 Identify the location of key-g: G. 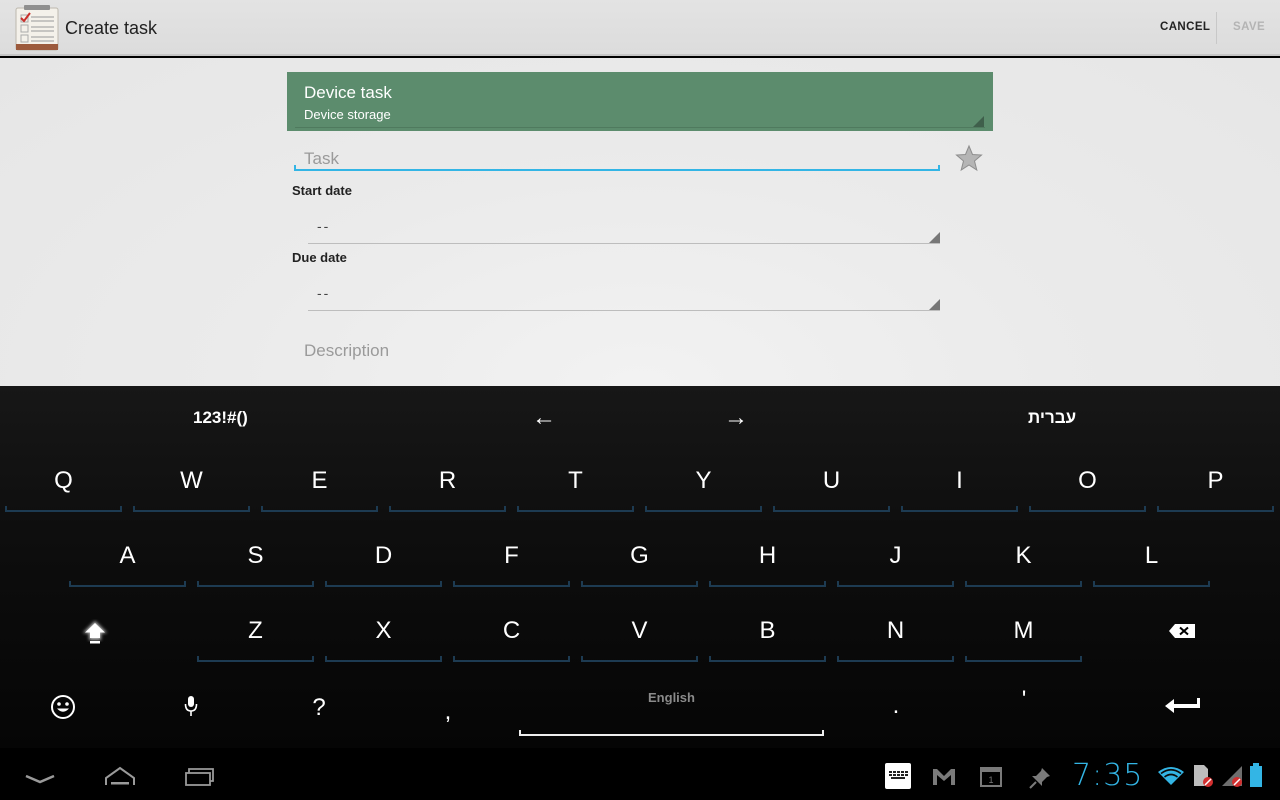
(639, 556).